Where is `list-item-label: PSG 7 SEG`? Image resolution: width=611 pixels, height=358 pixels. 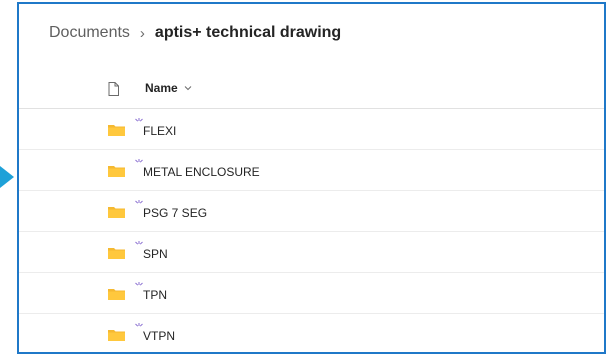 list-item-label: PSG 7 SEG is located at coordinates (175, 213).